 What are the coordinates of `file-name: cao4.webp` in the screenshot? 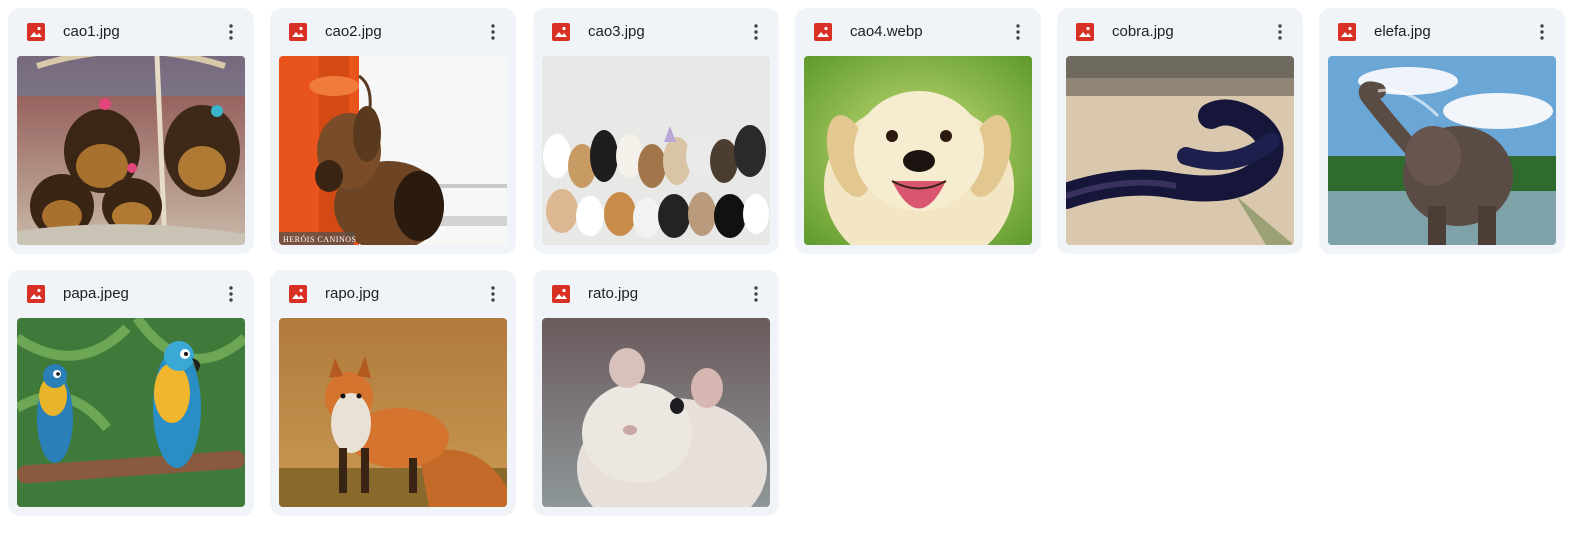 It's located at (886, 31).